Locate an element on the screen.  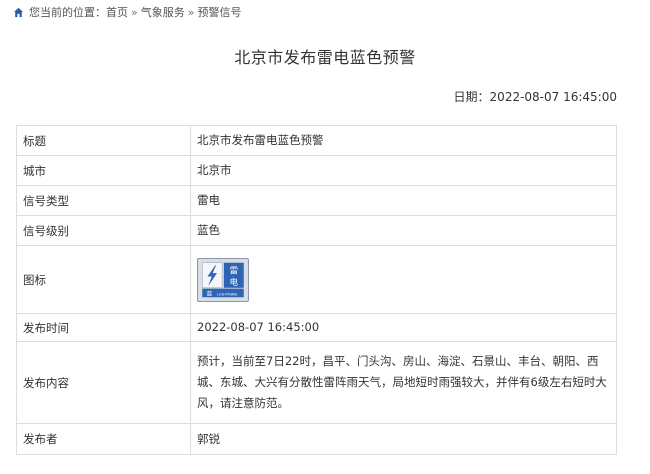
row-value: 2022-08-07 16:45:00 is located at coordinates (403, 327).